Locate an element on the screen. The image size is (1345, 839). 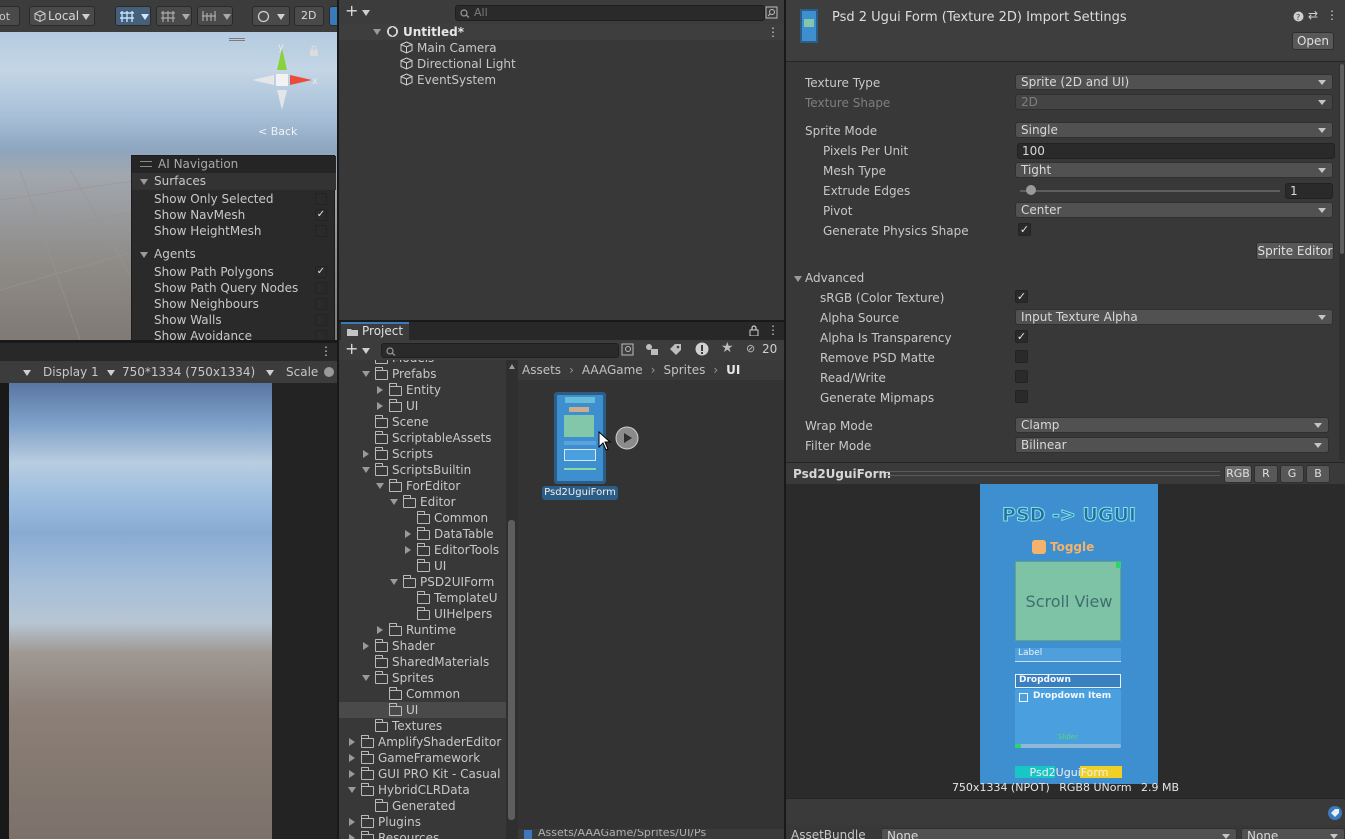
help-icon: ? is located at coordinates (1298, 16).